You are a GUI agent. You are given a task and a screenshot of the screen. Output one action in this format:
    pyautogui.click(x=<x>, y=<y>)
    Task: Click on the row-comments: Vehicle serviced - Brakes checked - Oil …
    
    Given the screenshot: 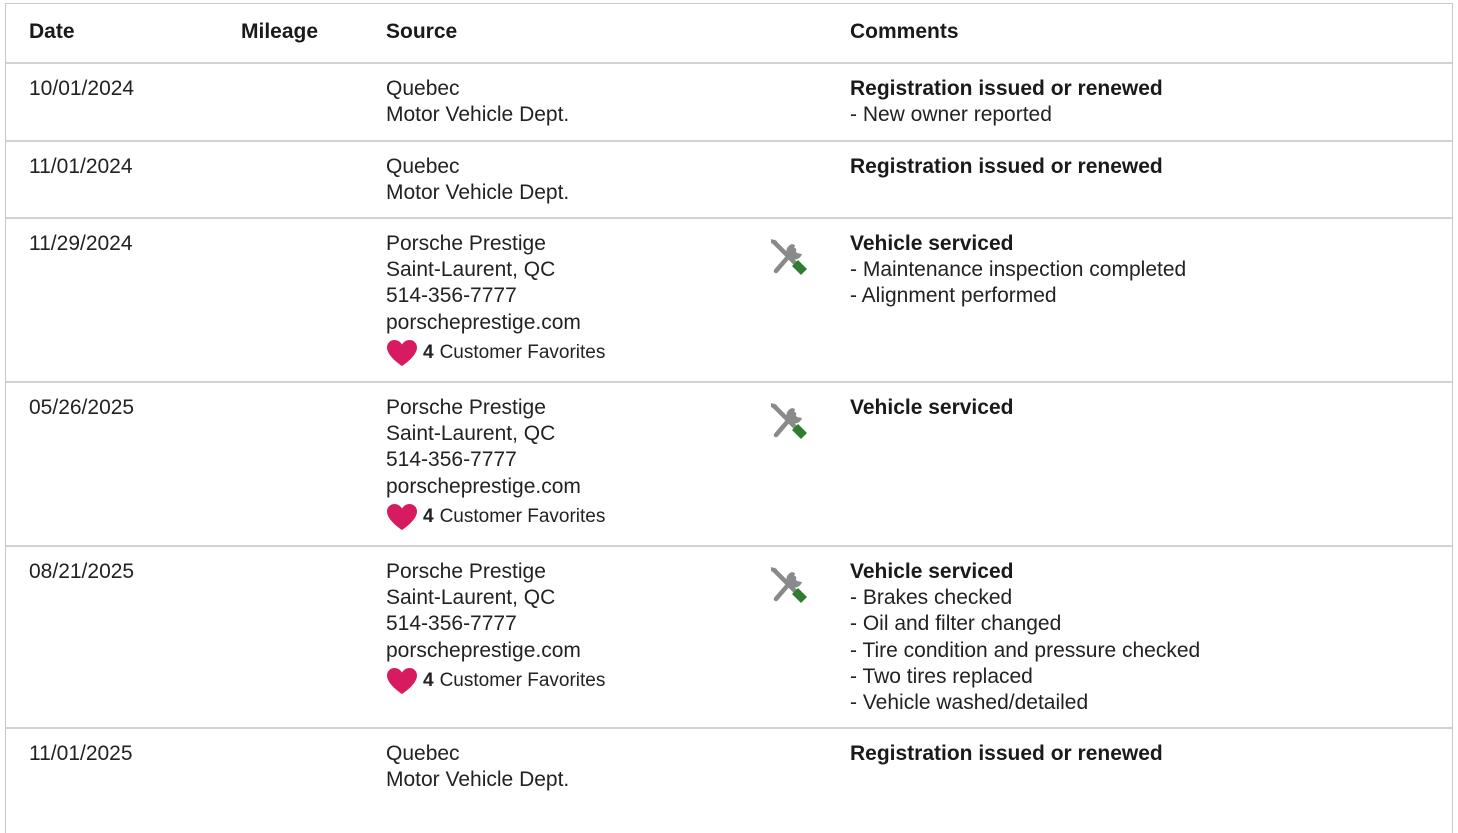 What is the action you would take?
    pyautogui.click(x=1025, y=637)
    